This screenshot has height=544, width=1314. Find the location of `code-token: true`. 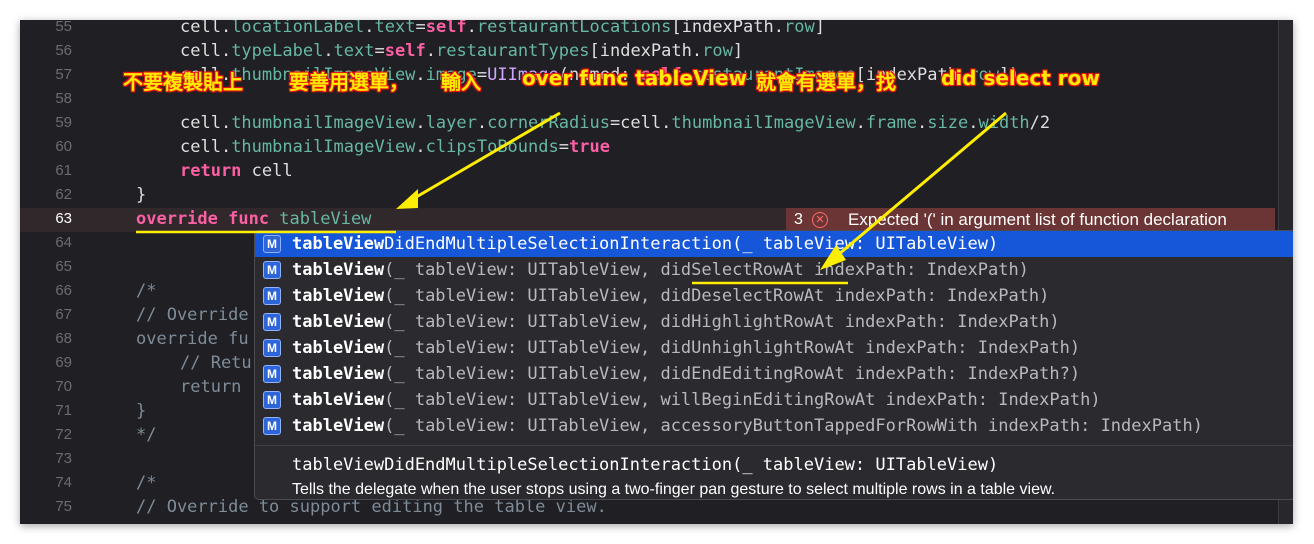

code-token: true is located at coordinates (589, 147).